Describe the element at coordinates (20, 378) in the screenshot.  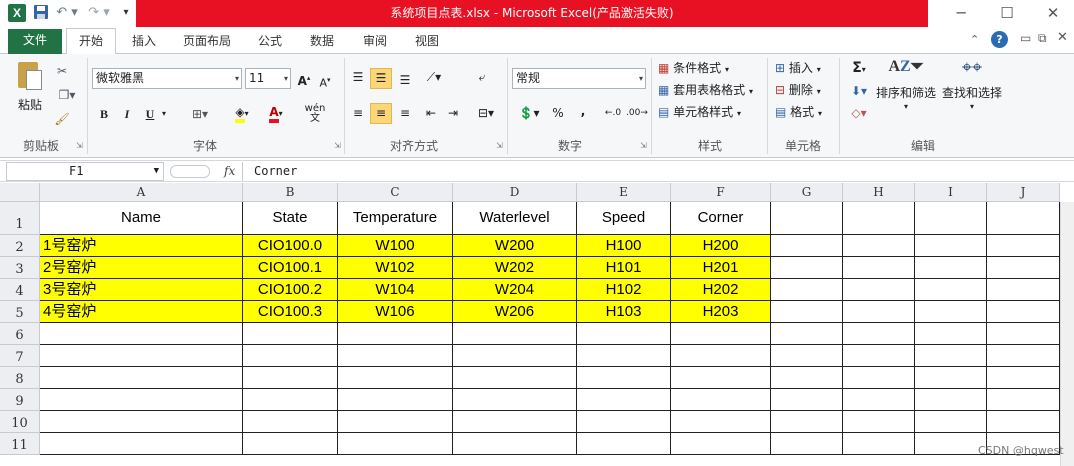
I see `row-header-8: 8` at that location.